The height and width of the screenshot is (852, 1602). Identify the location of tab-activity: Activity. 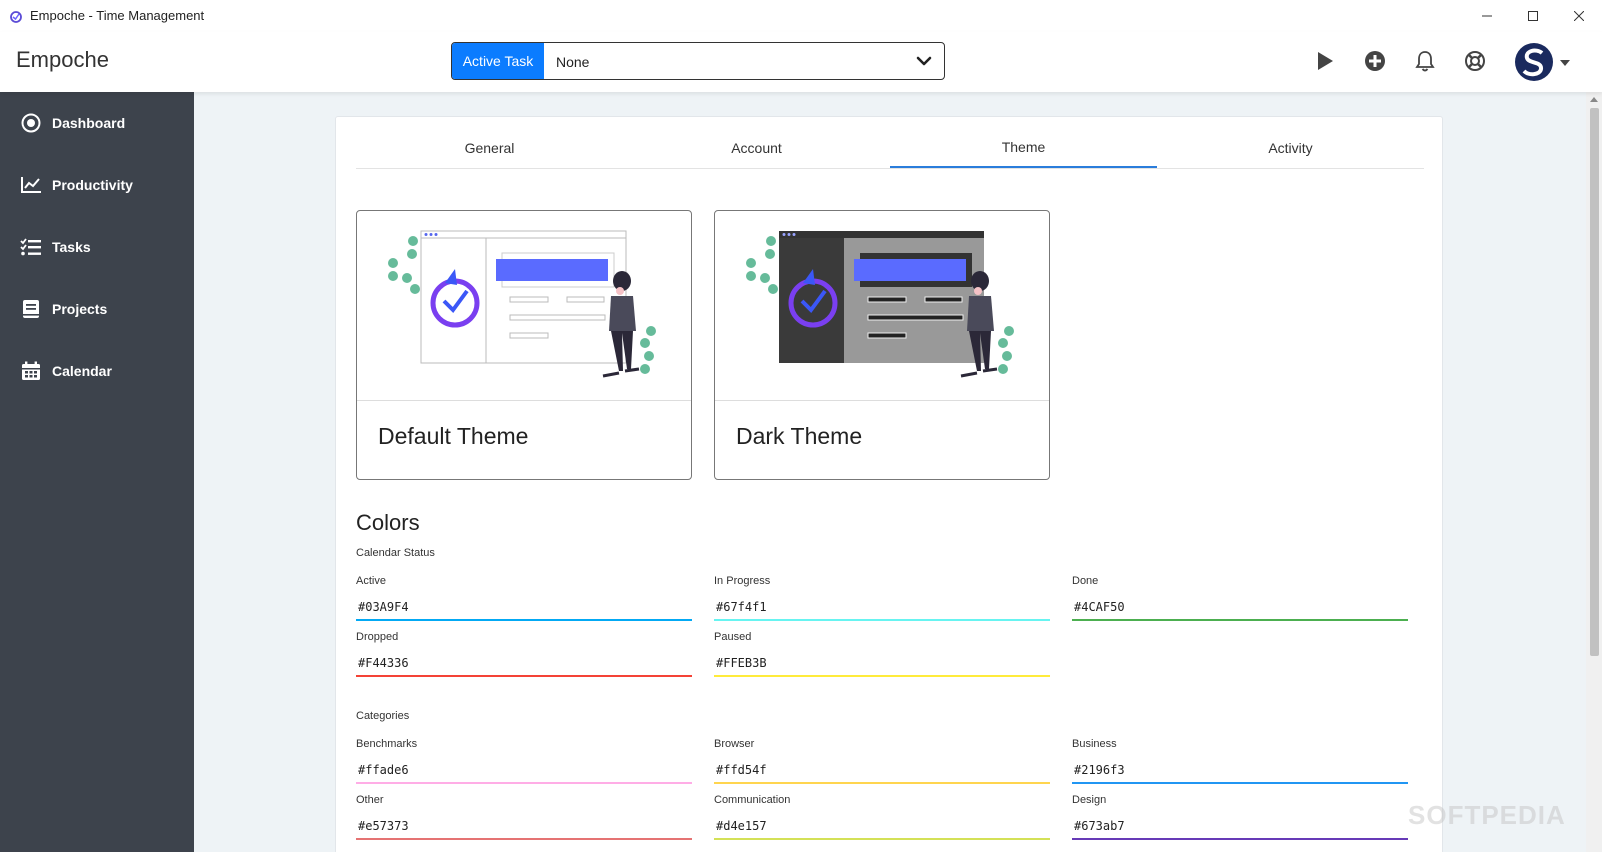
(1290, 142).